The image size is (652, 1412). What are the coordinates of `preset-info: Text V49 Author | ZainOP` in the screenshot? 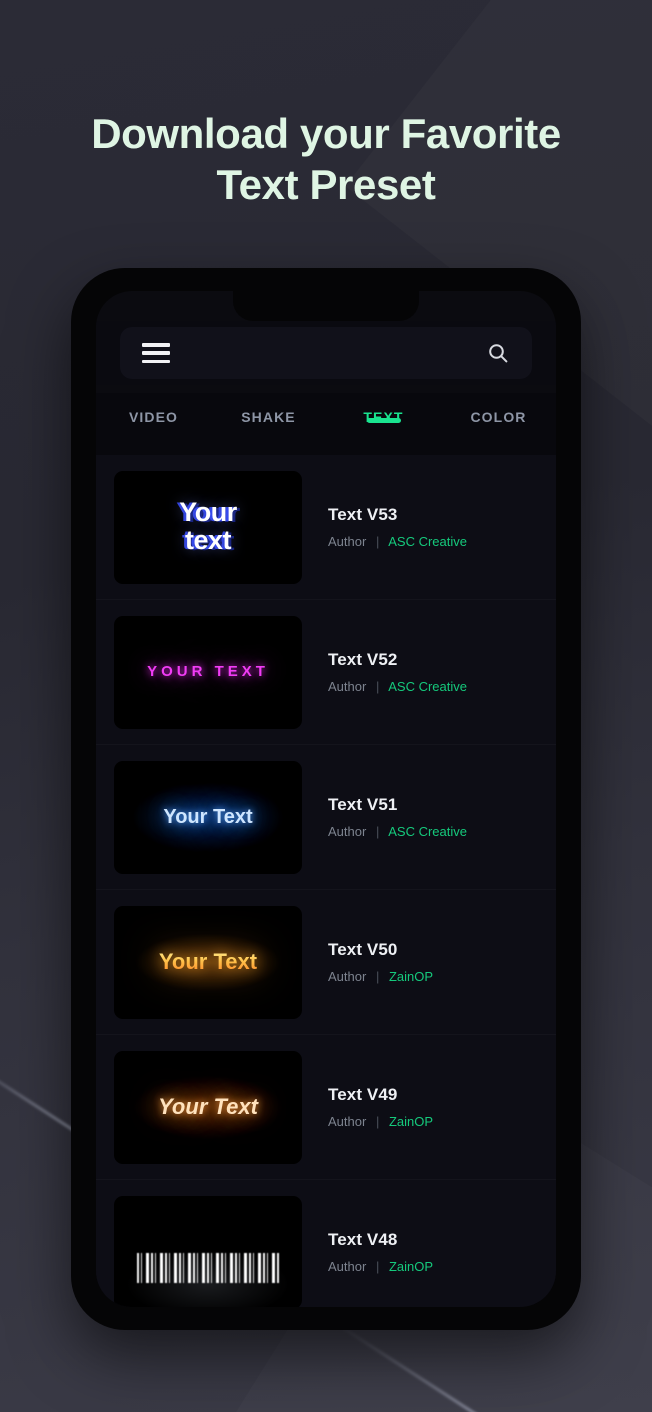 It's located at (367, 1107).